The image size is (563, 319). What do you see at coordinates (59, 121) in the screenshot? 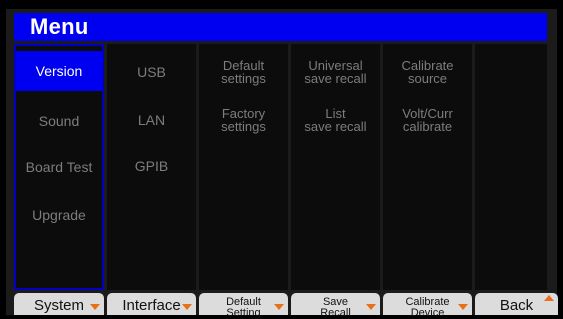
I see `menu-item-sound: Sound` at bounding box center [59, 121].